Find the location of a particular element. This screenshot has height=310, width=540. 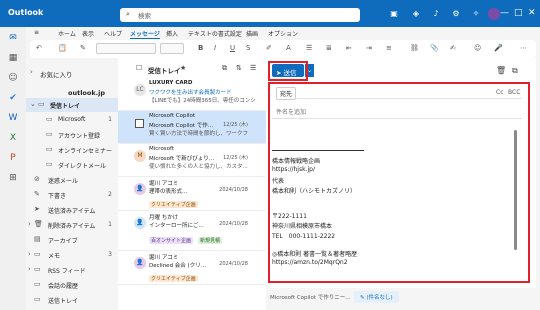

folder-outbox: ▭ 送信トレイ is located at coordinates (72, 300).